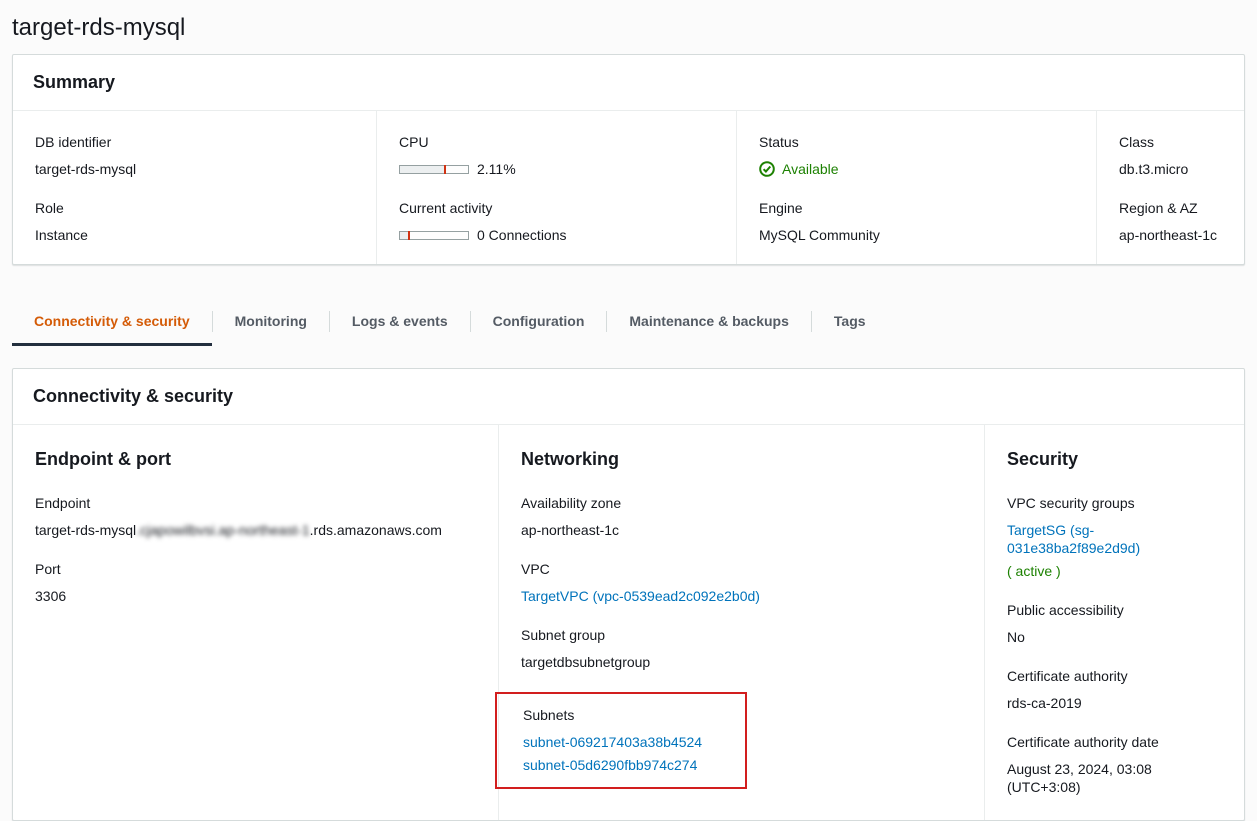 Image resolution: width=1257 pixels, height=821 pixels. Describe the element at coordinates (626, 765) in the screenshot. I see `subnet-link-2: subnet-05d6290fbb974c274` at that location.